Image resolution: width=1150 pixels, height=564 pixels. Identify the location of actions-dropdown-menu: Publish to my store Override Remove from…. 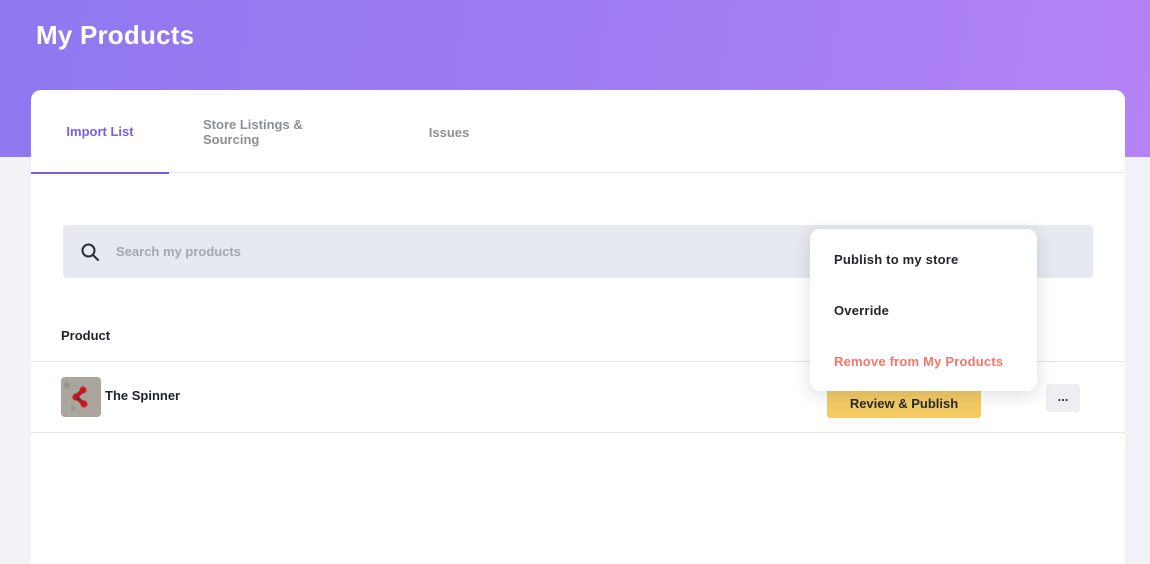
(923, 310).